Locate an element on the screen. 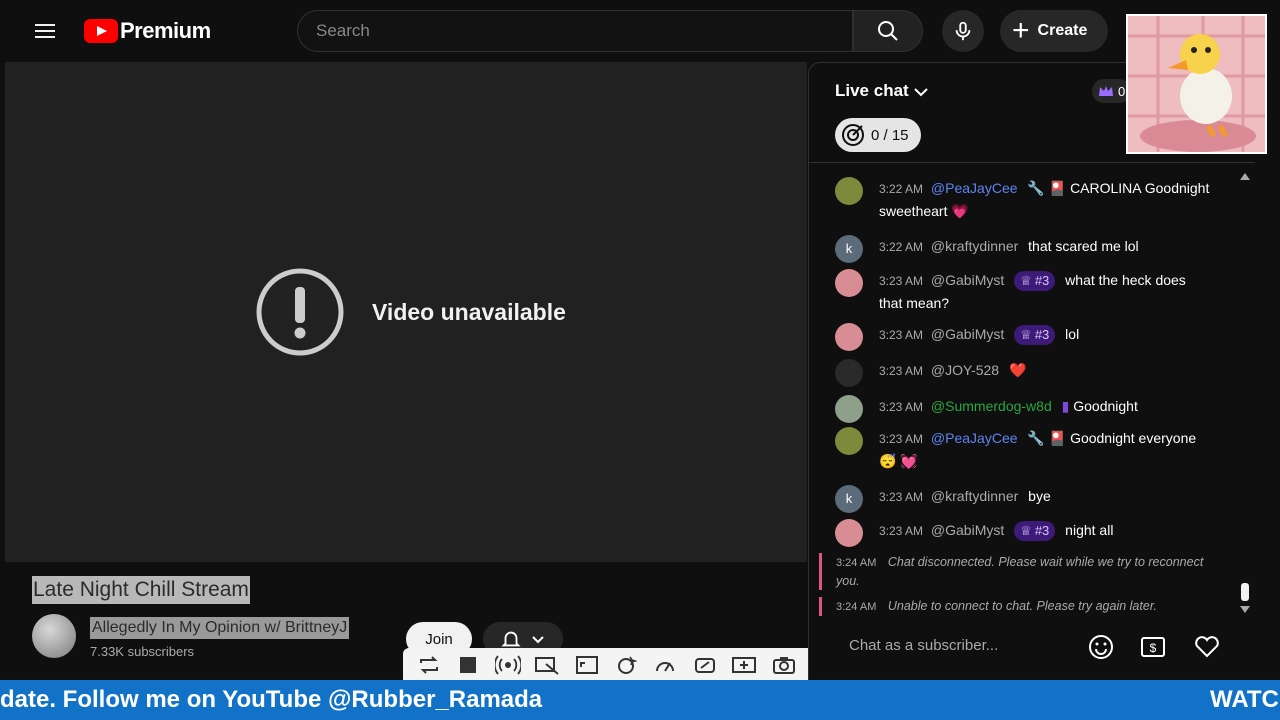 Image resolution: width=1280 pixels, height=720 pixels. crown-count-value: 0 is located at coordinates (1122, 91).